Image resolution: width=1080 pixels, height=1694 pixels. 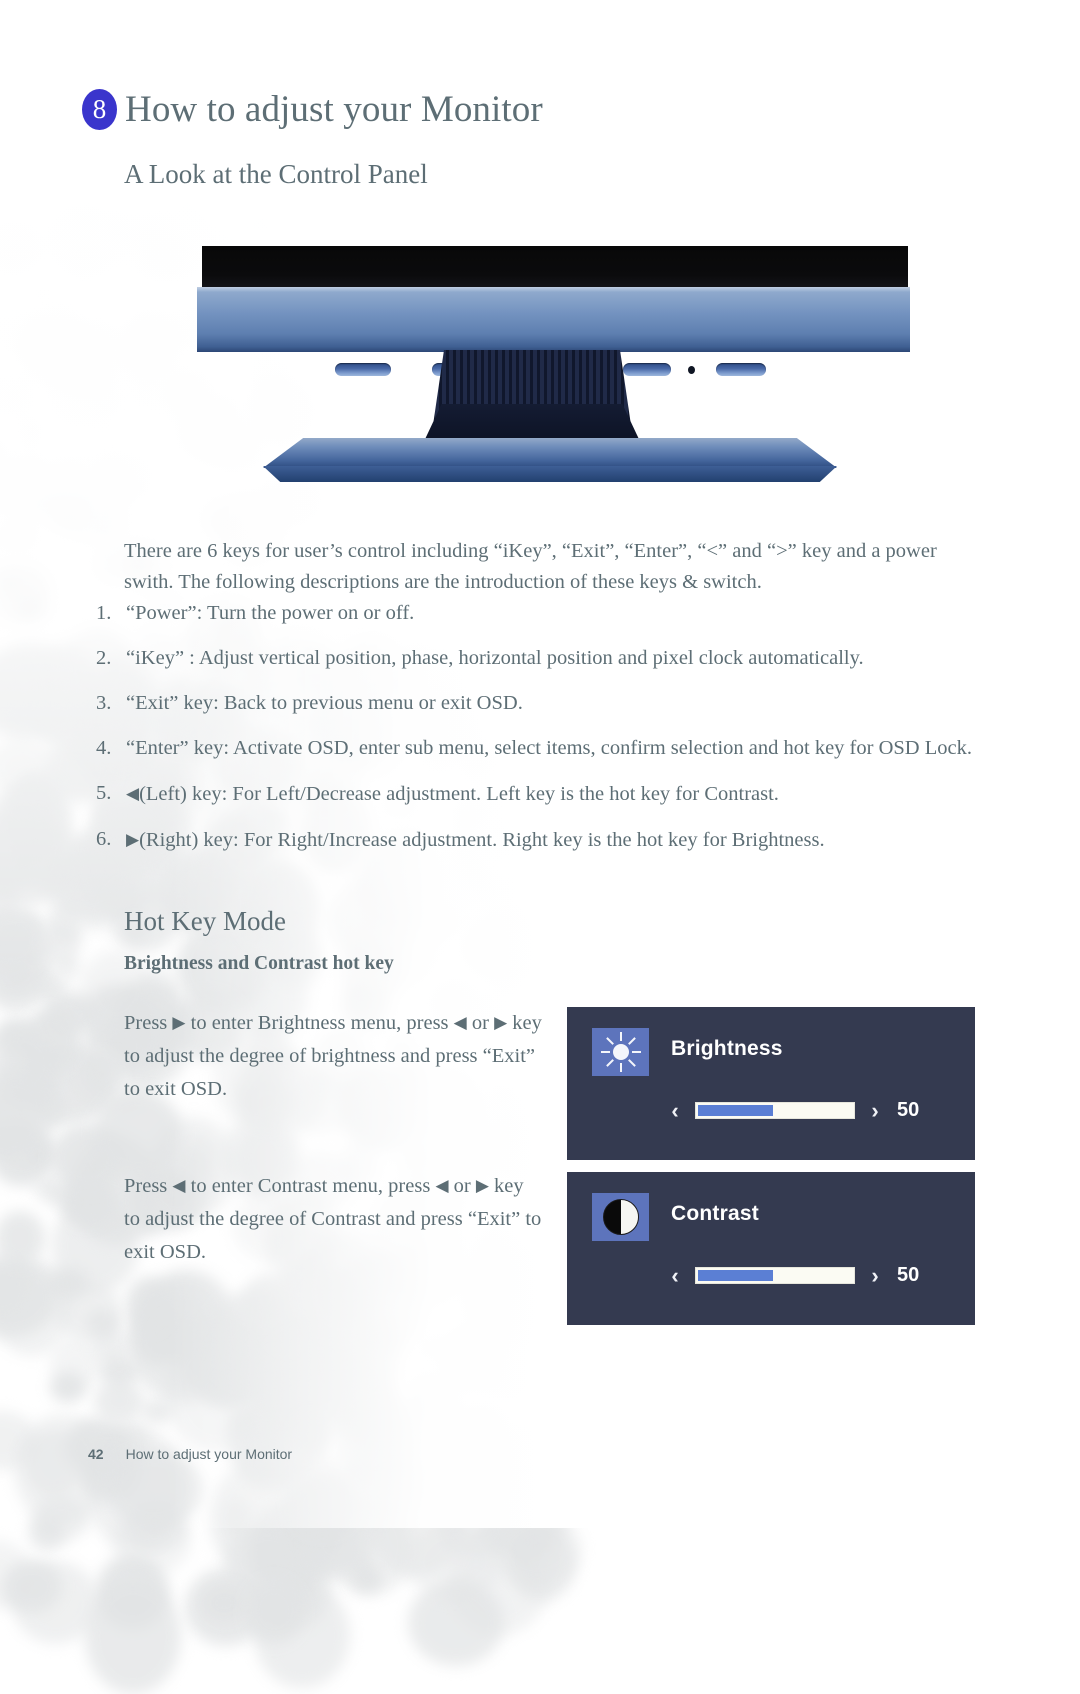 I want to click on brightness-icon-tile, so click(x=620, y=1052).